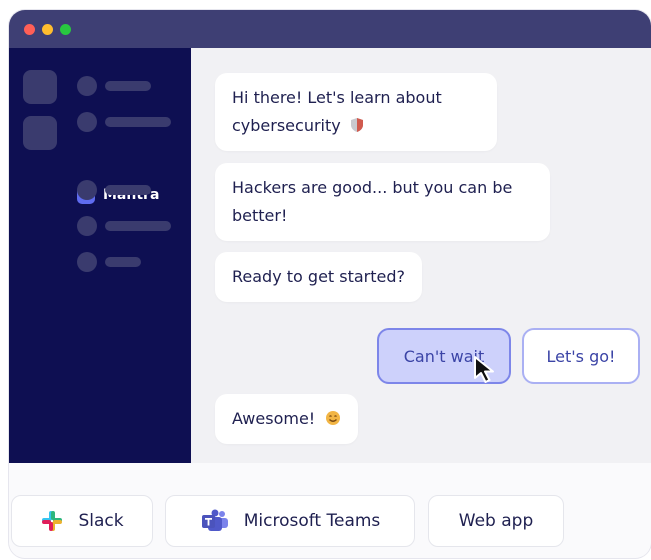  I want to click on title-bar, so click(330, 29).